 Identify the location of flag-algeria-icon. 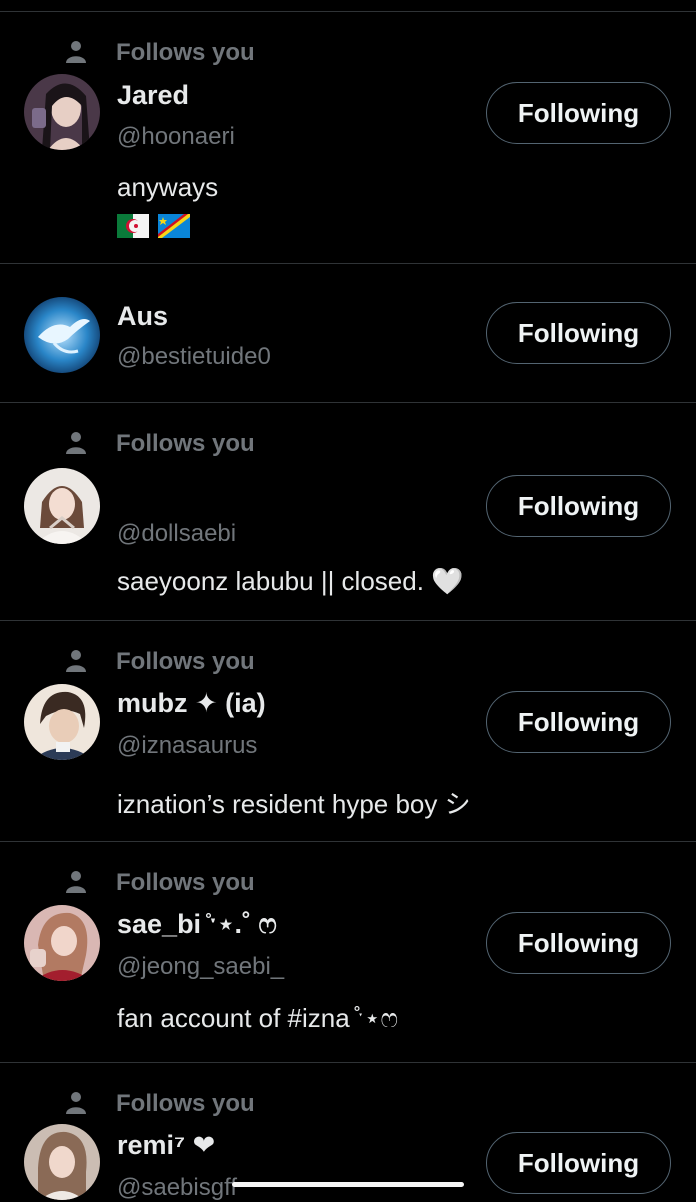
(133, 226).